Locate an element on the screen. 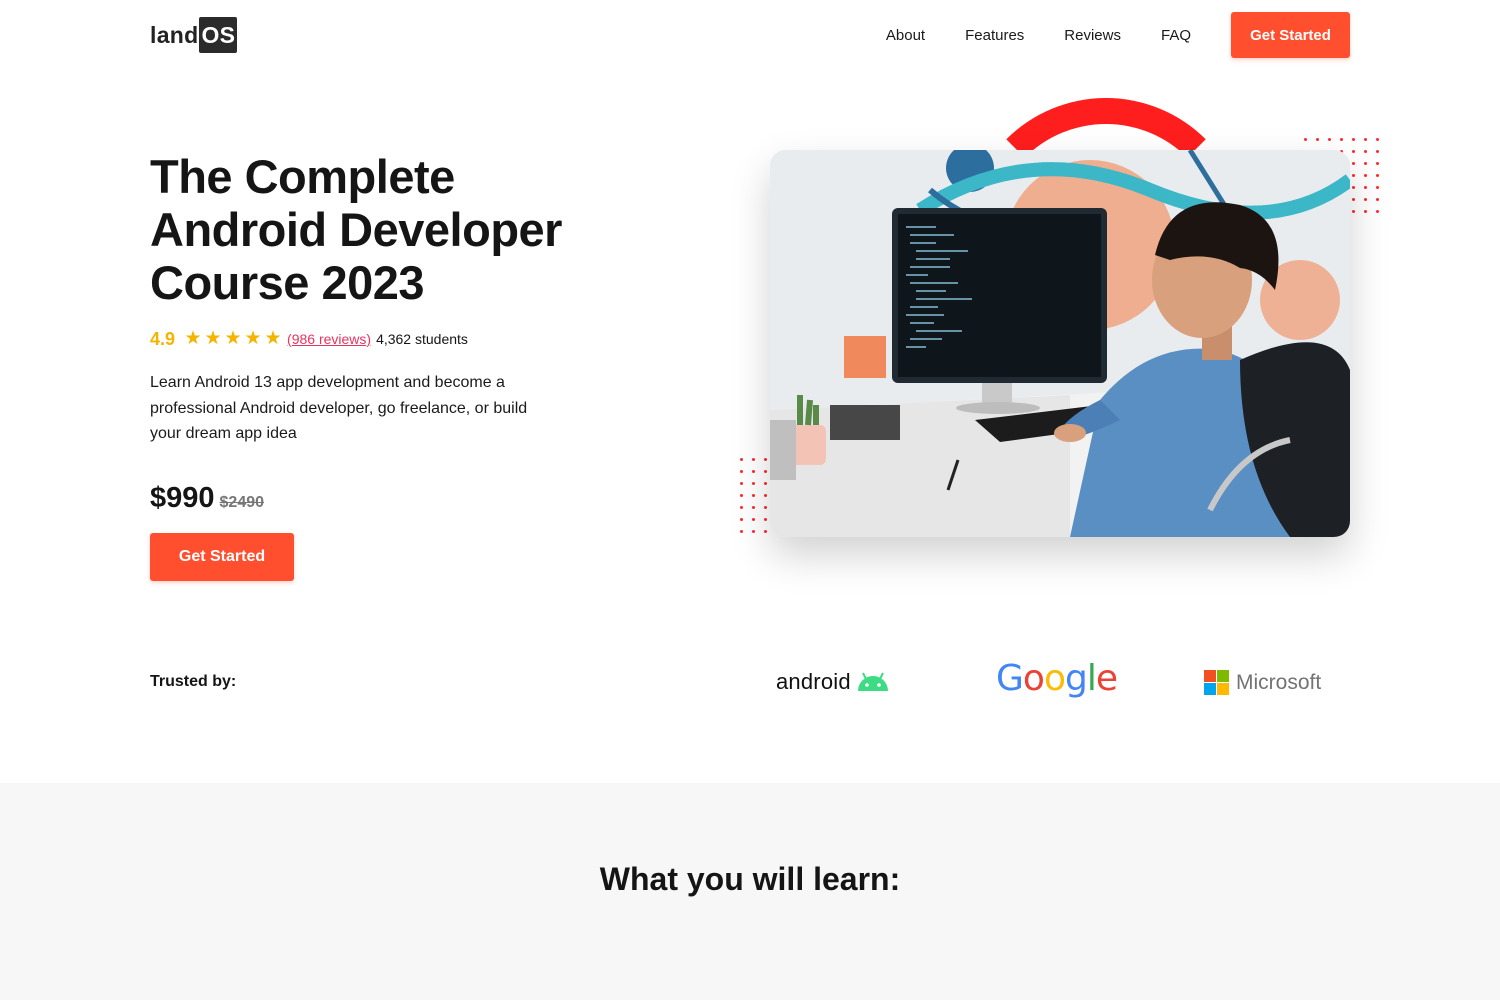  nav-features-link: Features is located at coordinates (994, 35).